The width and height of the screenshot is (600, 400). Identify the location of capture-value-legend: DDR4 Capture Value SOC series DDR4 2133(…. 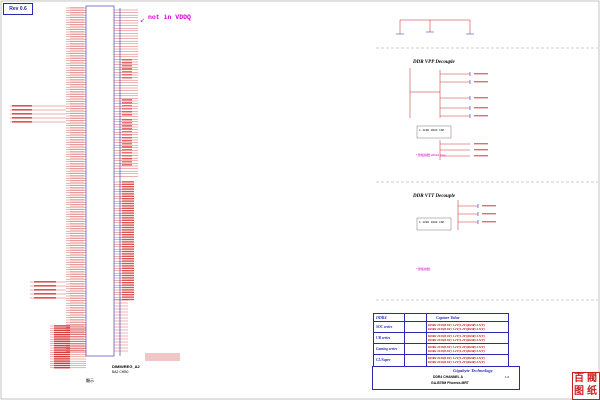
(441, 340).